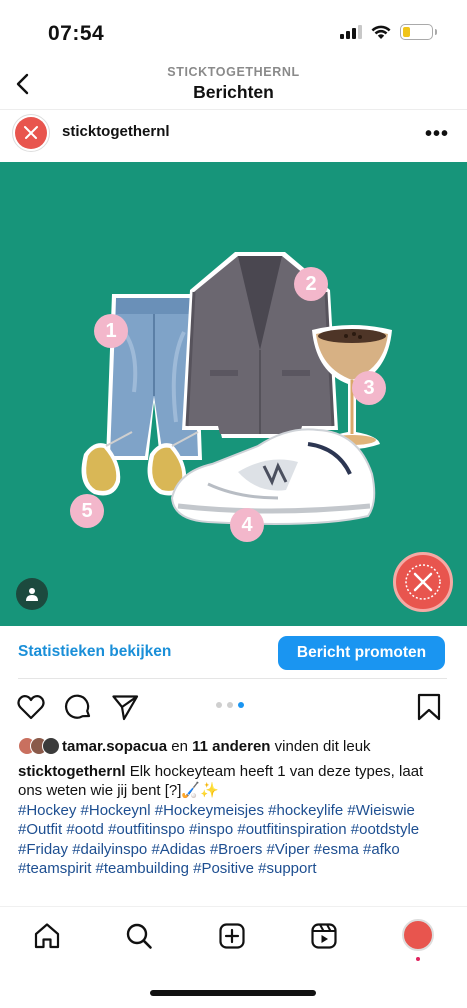 The width and height of the screenshot is (467, 1008). Describe the element at coordinates (381, 32) in the screenshot. I see `wifi-icon` at that location.